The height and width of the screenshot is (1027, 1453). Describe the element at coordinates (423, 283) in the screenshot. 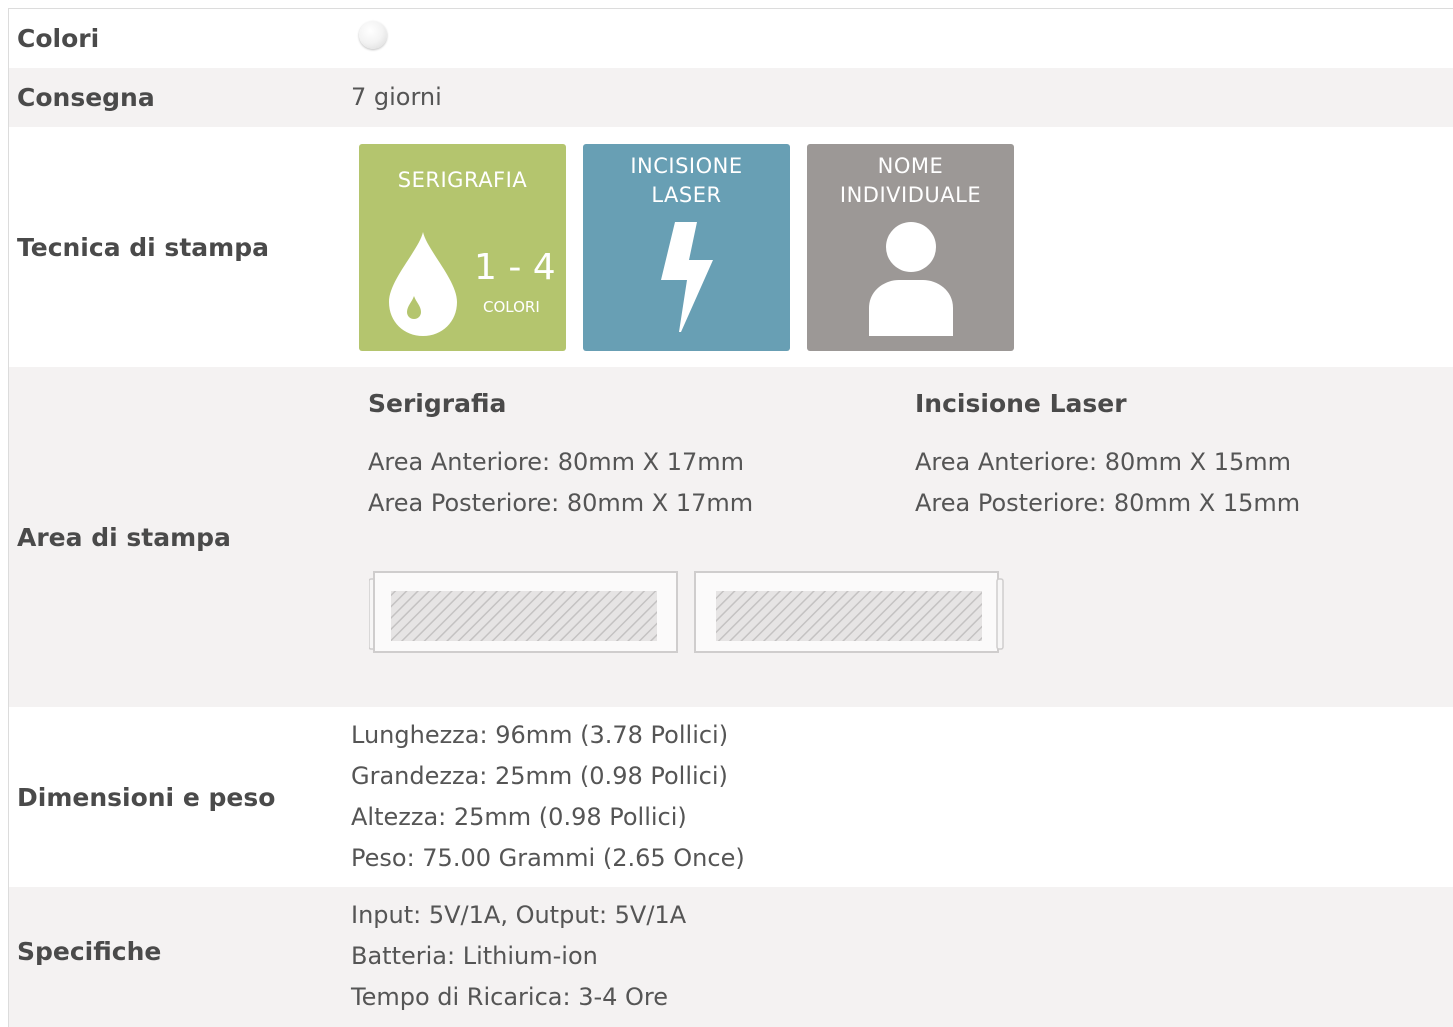

I see `ink-drop-icon` at that location.